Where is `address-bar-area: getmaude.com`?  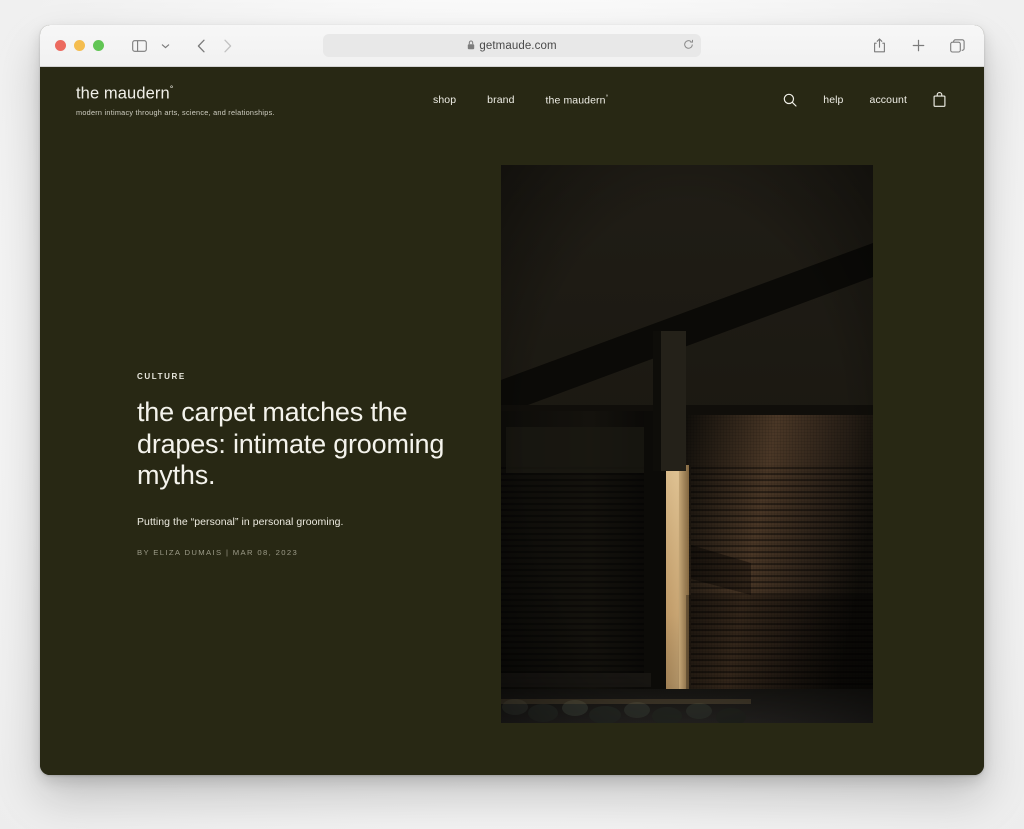
address-bar-area: getmaude.com is located at coordinates (512, 45).